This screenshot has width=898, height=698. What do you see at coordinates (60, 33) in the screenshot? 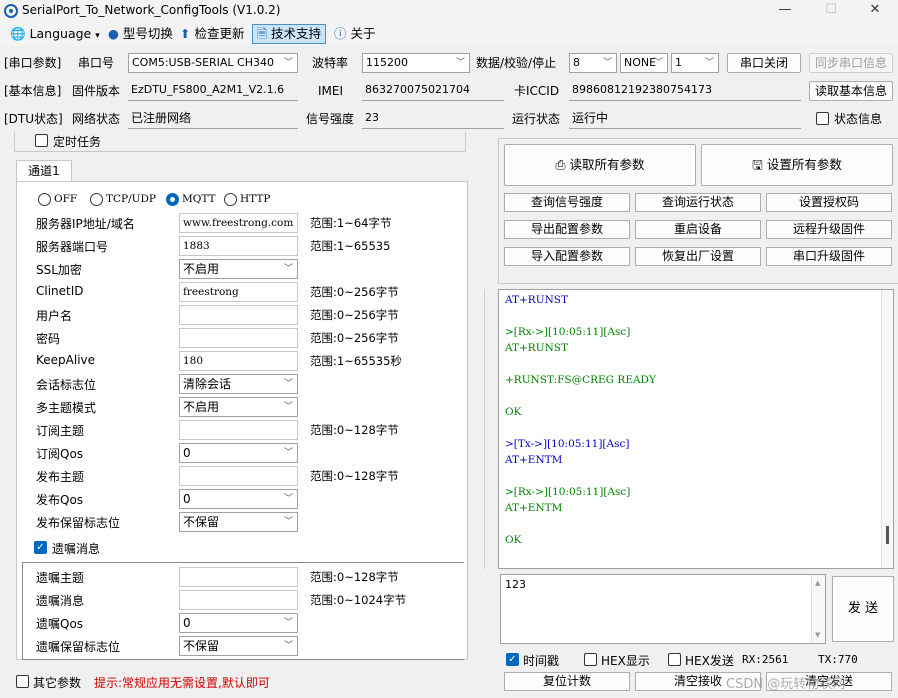
I see `language-label: Language` at bounding box center [60, 33].